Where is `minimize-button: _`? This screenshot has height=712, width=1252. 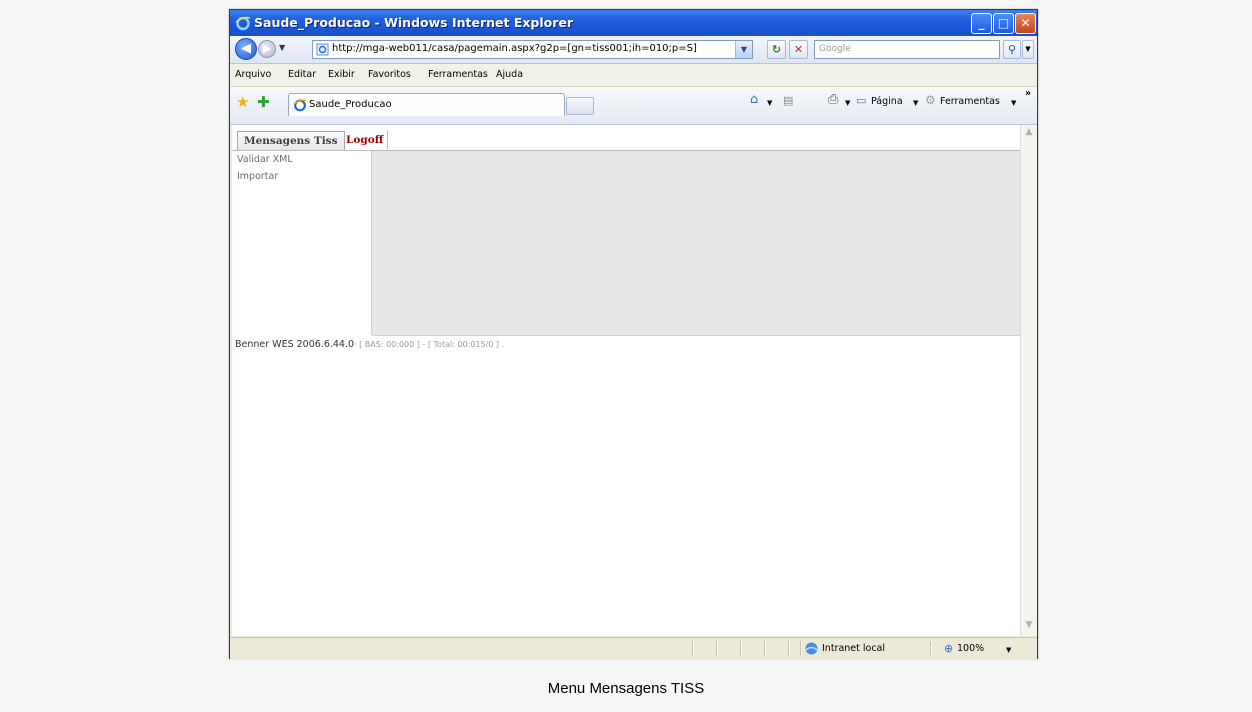
minimize-button: _ is located at coordinates (981, 23).